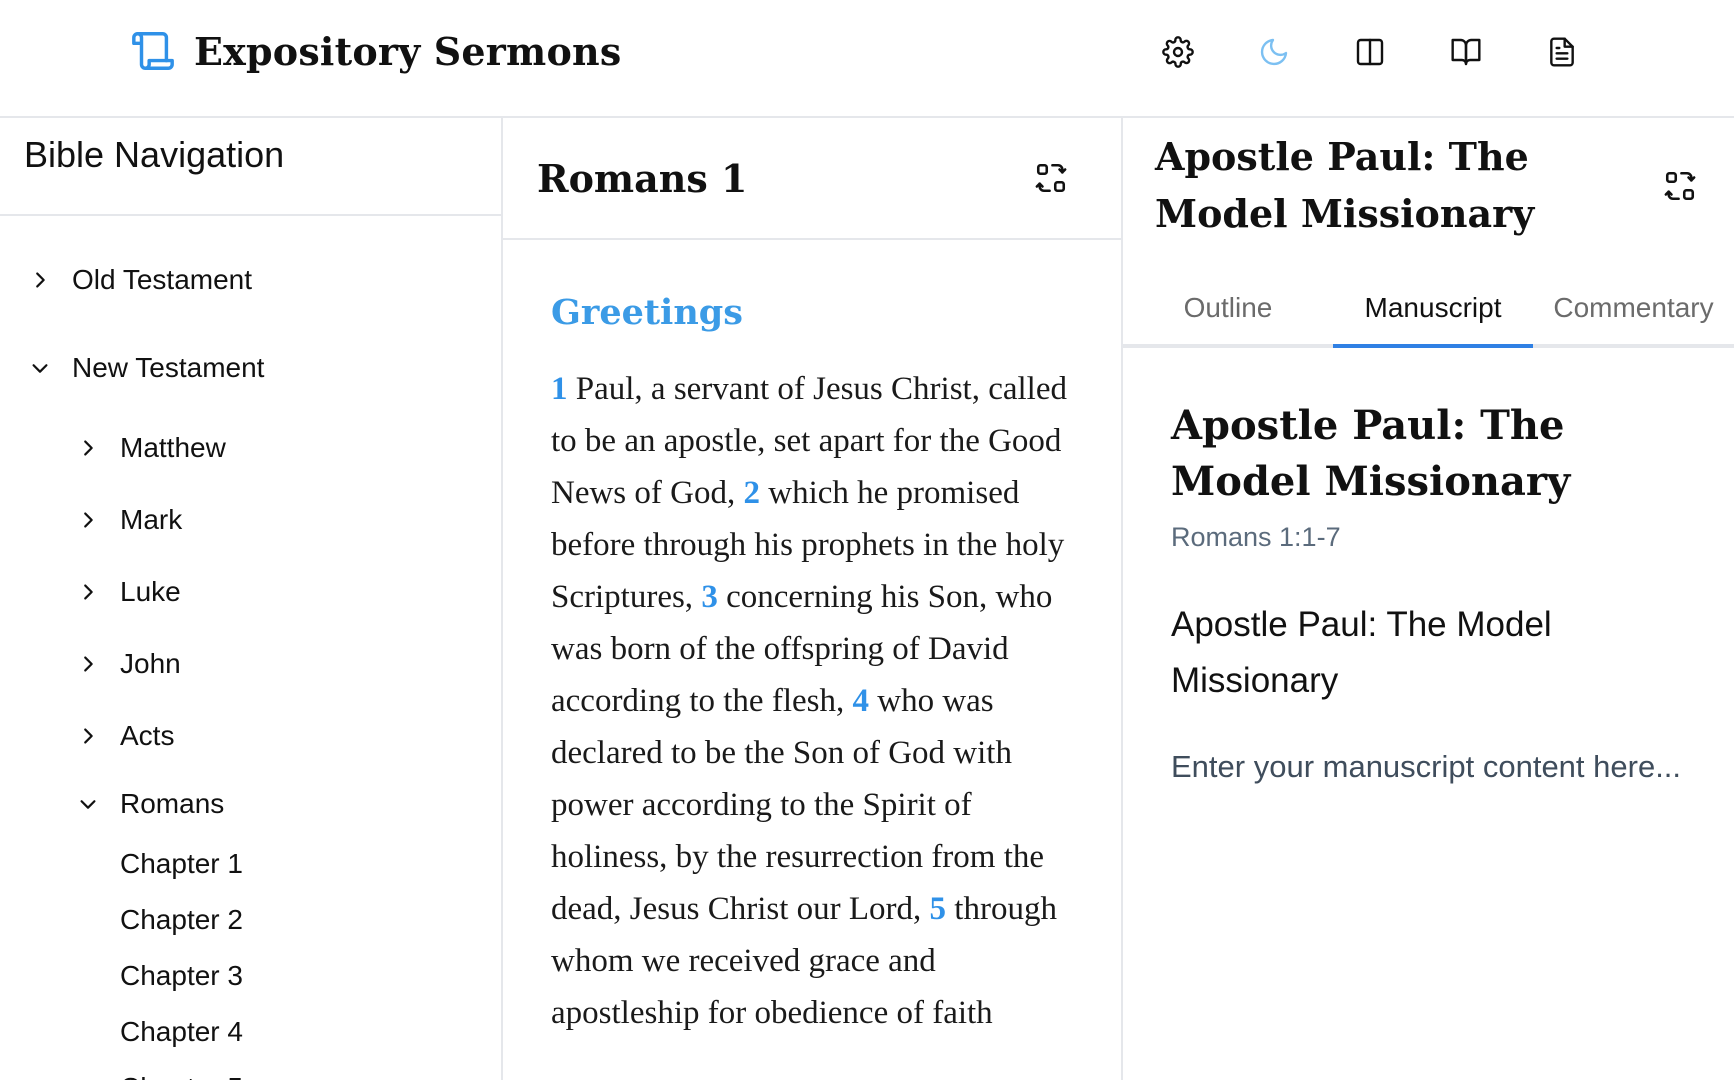 The height and width of the screenshot is (1080, 1734). I want to click on chapter-link-5: Chapter 5, so click(250, 1070).